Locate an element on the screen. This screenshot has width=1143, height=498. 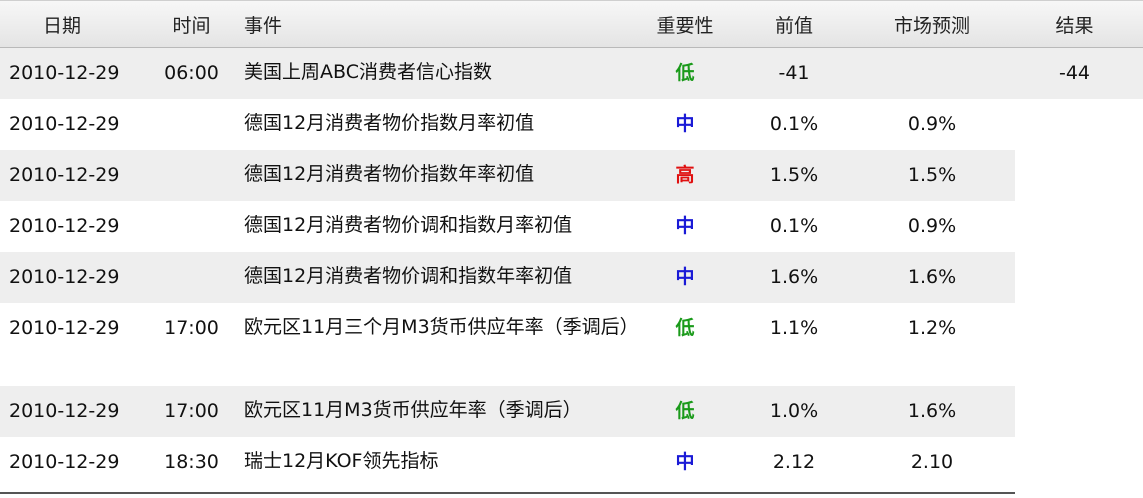
row-previous: -41 is located at coordinates (794, 73).